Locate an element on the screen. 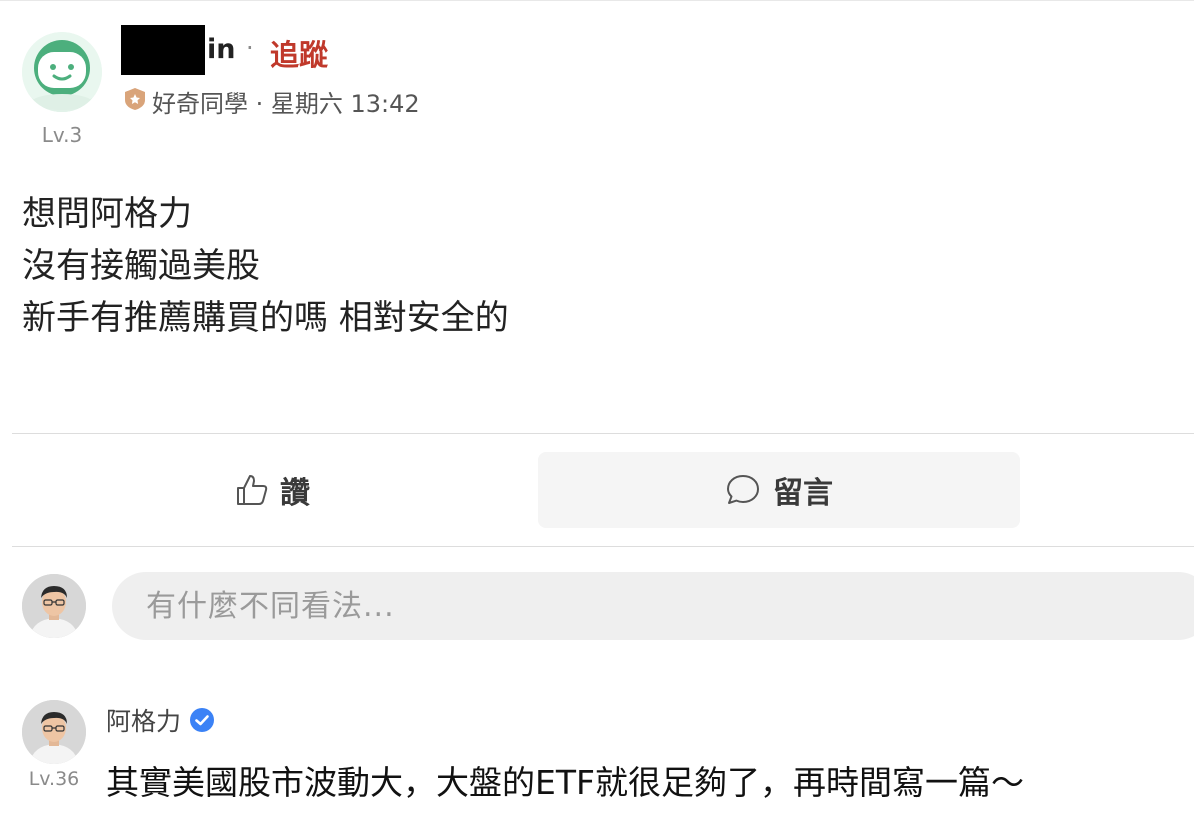 This screenshot has width=1194, height=819. post-body-line: 新手有推薦購買的嗎 相對安全的 is located at coordinates (265, 318).